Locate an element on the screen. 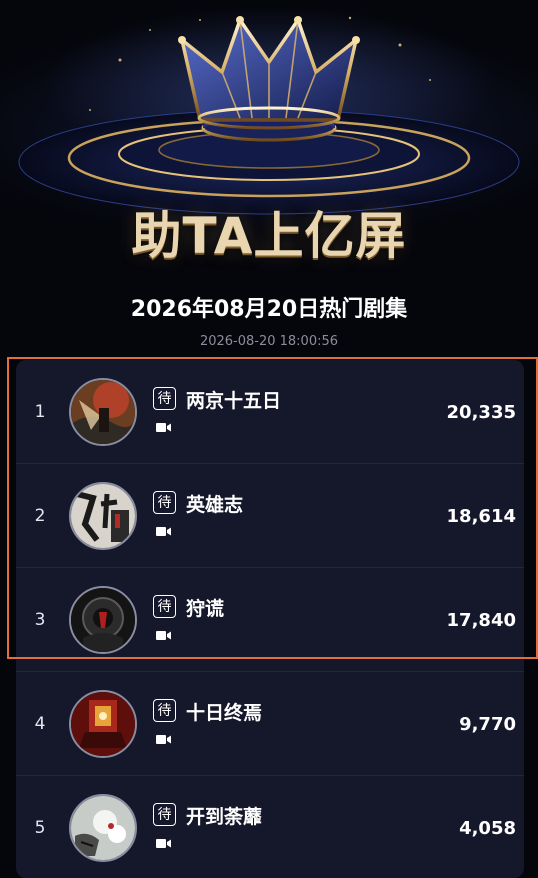  hero-title: 助TA上亿屏 is located at coordinates (269, 236).